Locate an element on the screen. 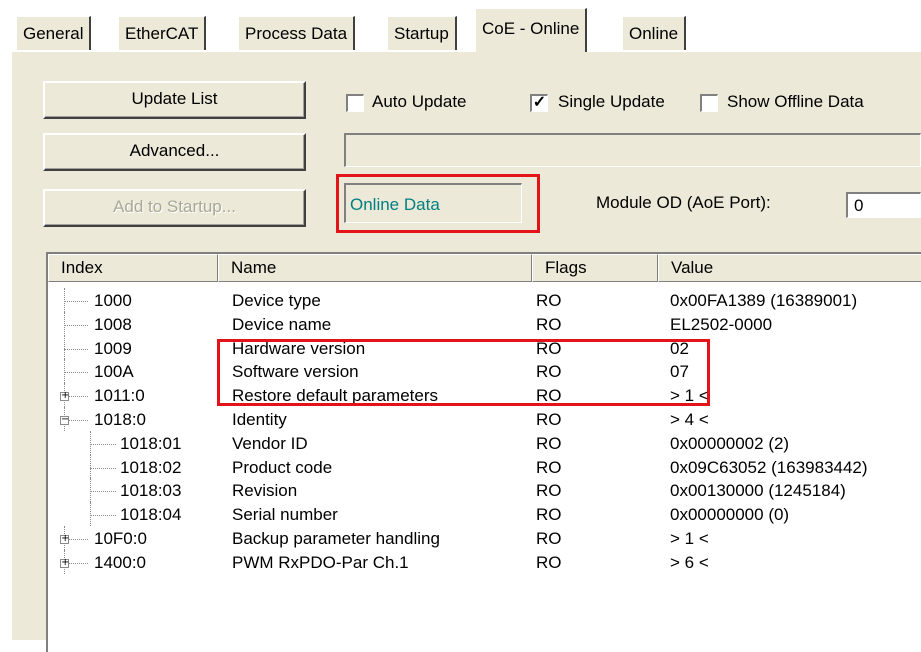  table-row: 1000 Device type RO 0x00FA1389 (16389001) is located at coordinates (484, 301).